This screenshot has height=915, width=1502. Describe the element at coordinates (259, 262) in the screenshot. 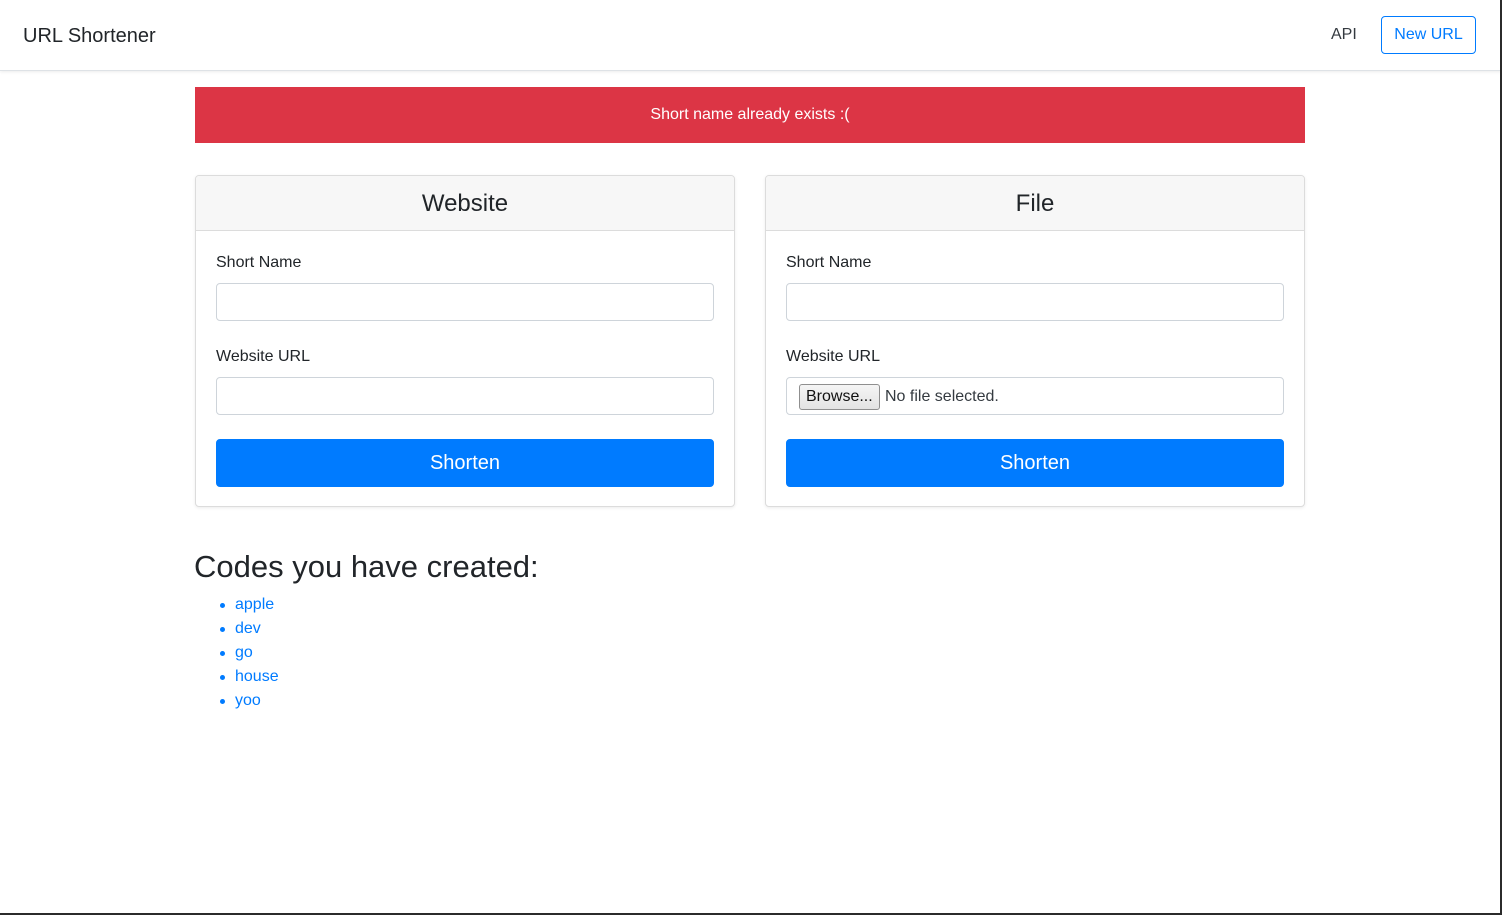

I see `website-short-name-label: Short Name` at that location.